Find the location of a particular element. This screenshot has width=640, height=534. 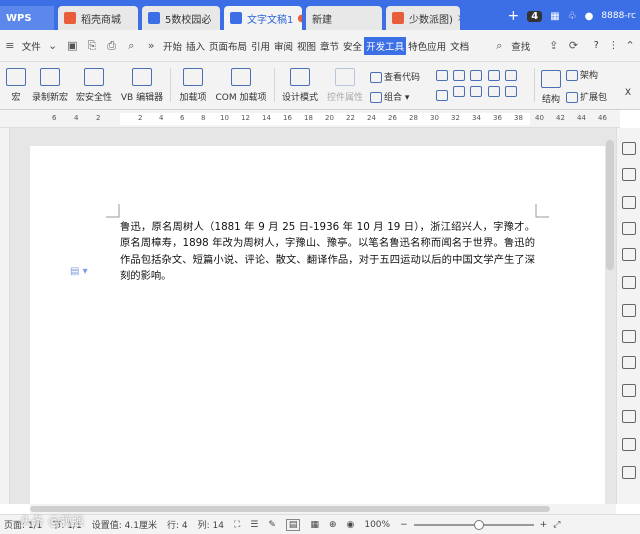

record-macro-button: 录制新宏 is located at coordinates (50, 85).